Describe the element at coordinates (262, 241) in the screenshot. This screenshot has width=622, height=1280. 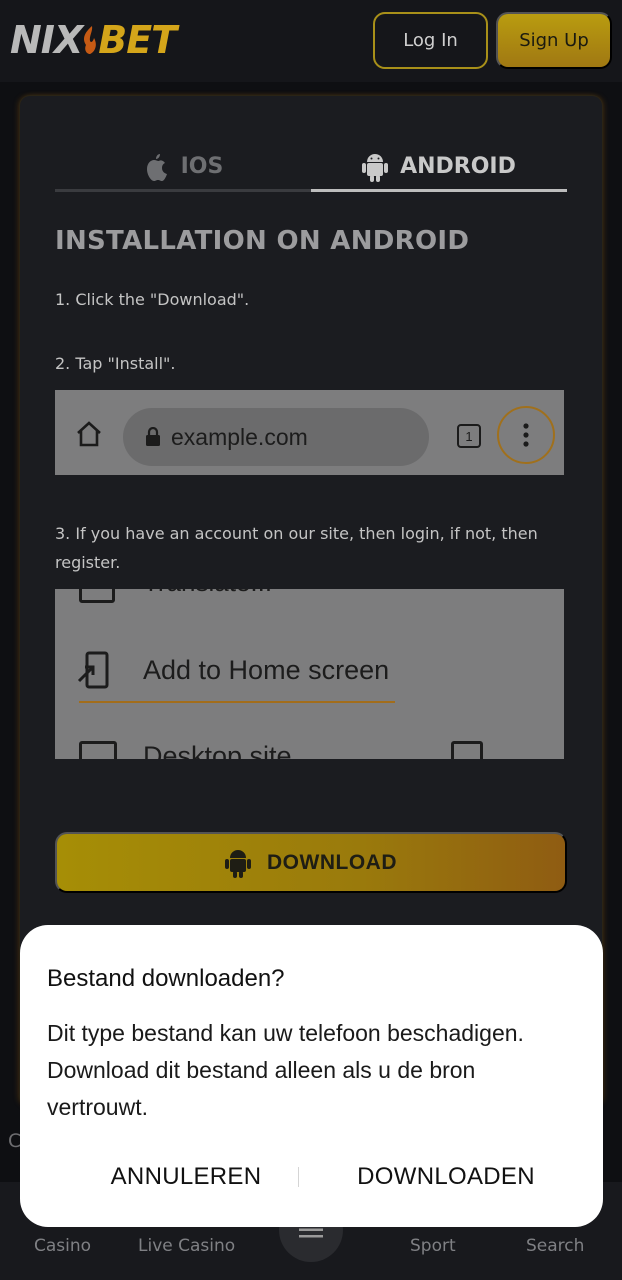
I see `section-title: INSTALLATION ON ANDROID` at that location.